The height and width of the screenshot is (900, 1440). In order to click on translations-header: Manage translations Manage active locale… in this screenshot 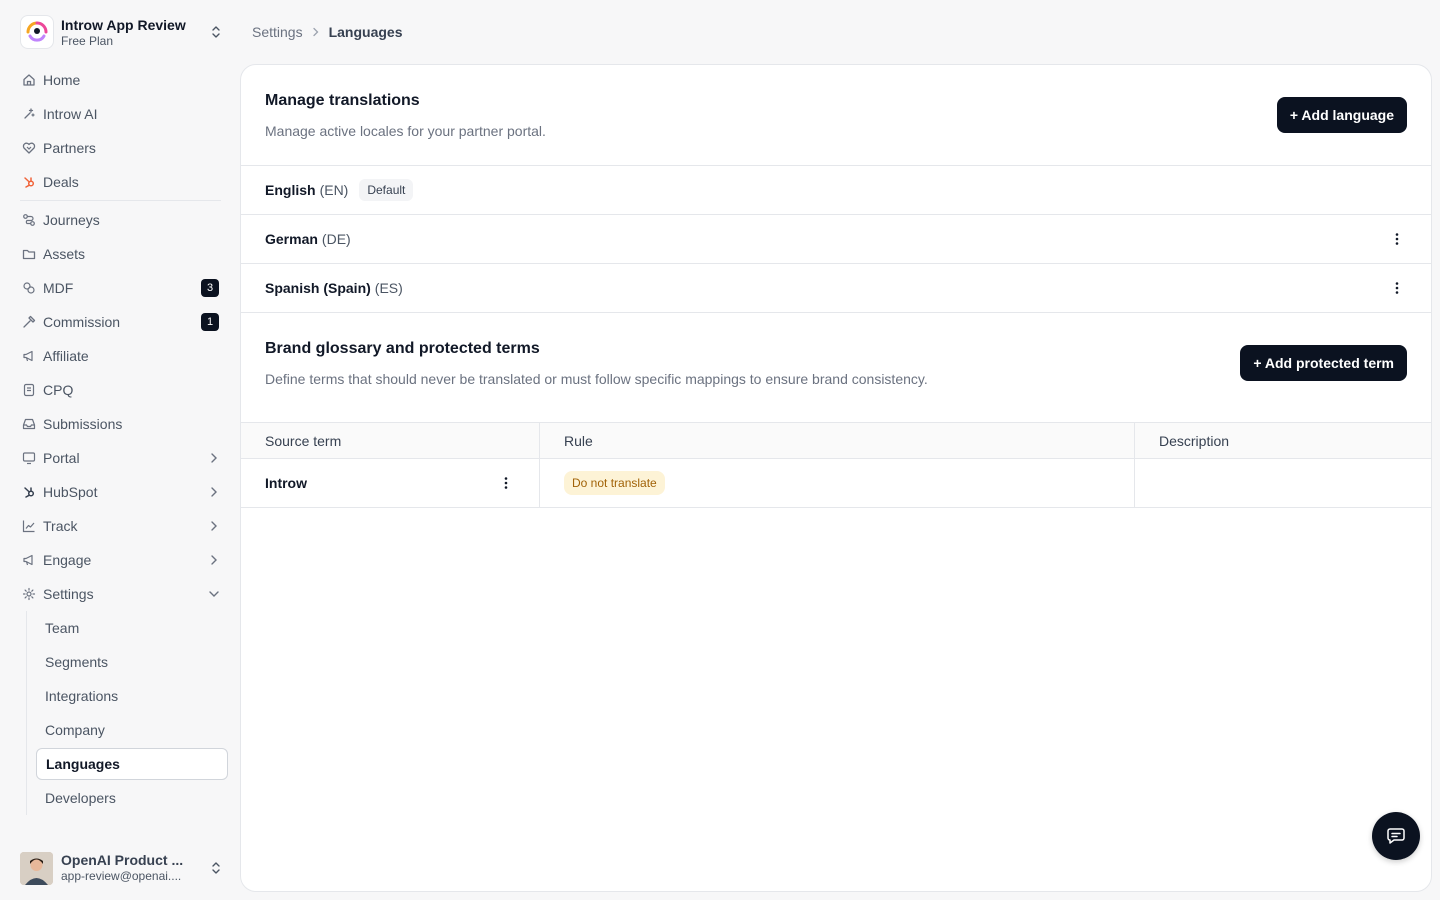, I will do `click(836, 115)`.